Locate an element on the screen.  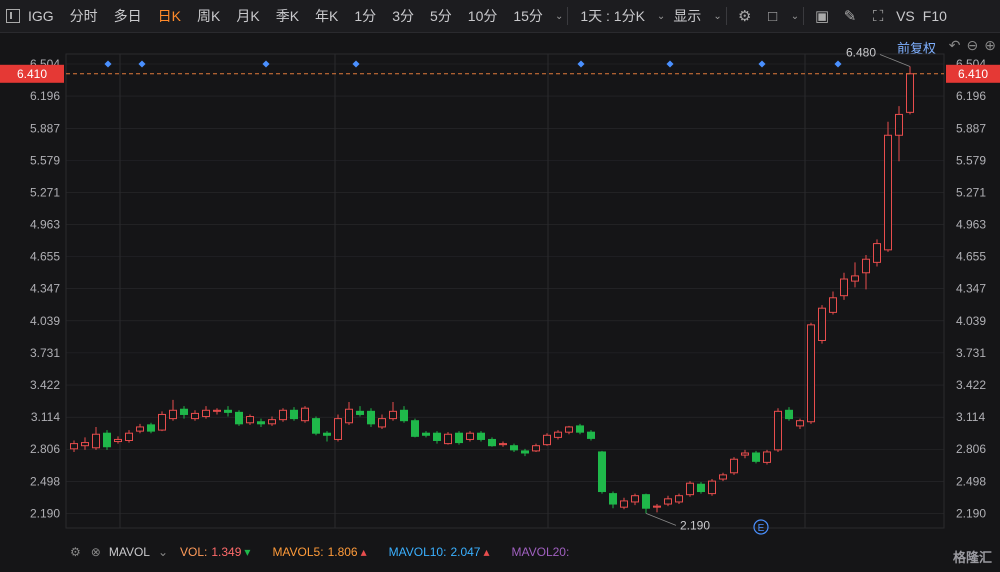
tab-period-11: 15分 is located at coordinates (528, 16).